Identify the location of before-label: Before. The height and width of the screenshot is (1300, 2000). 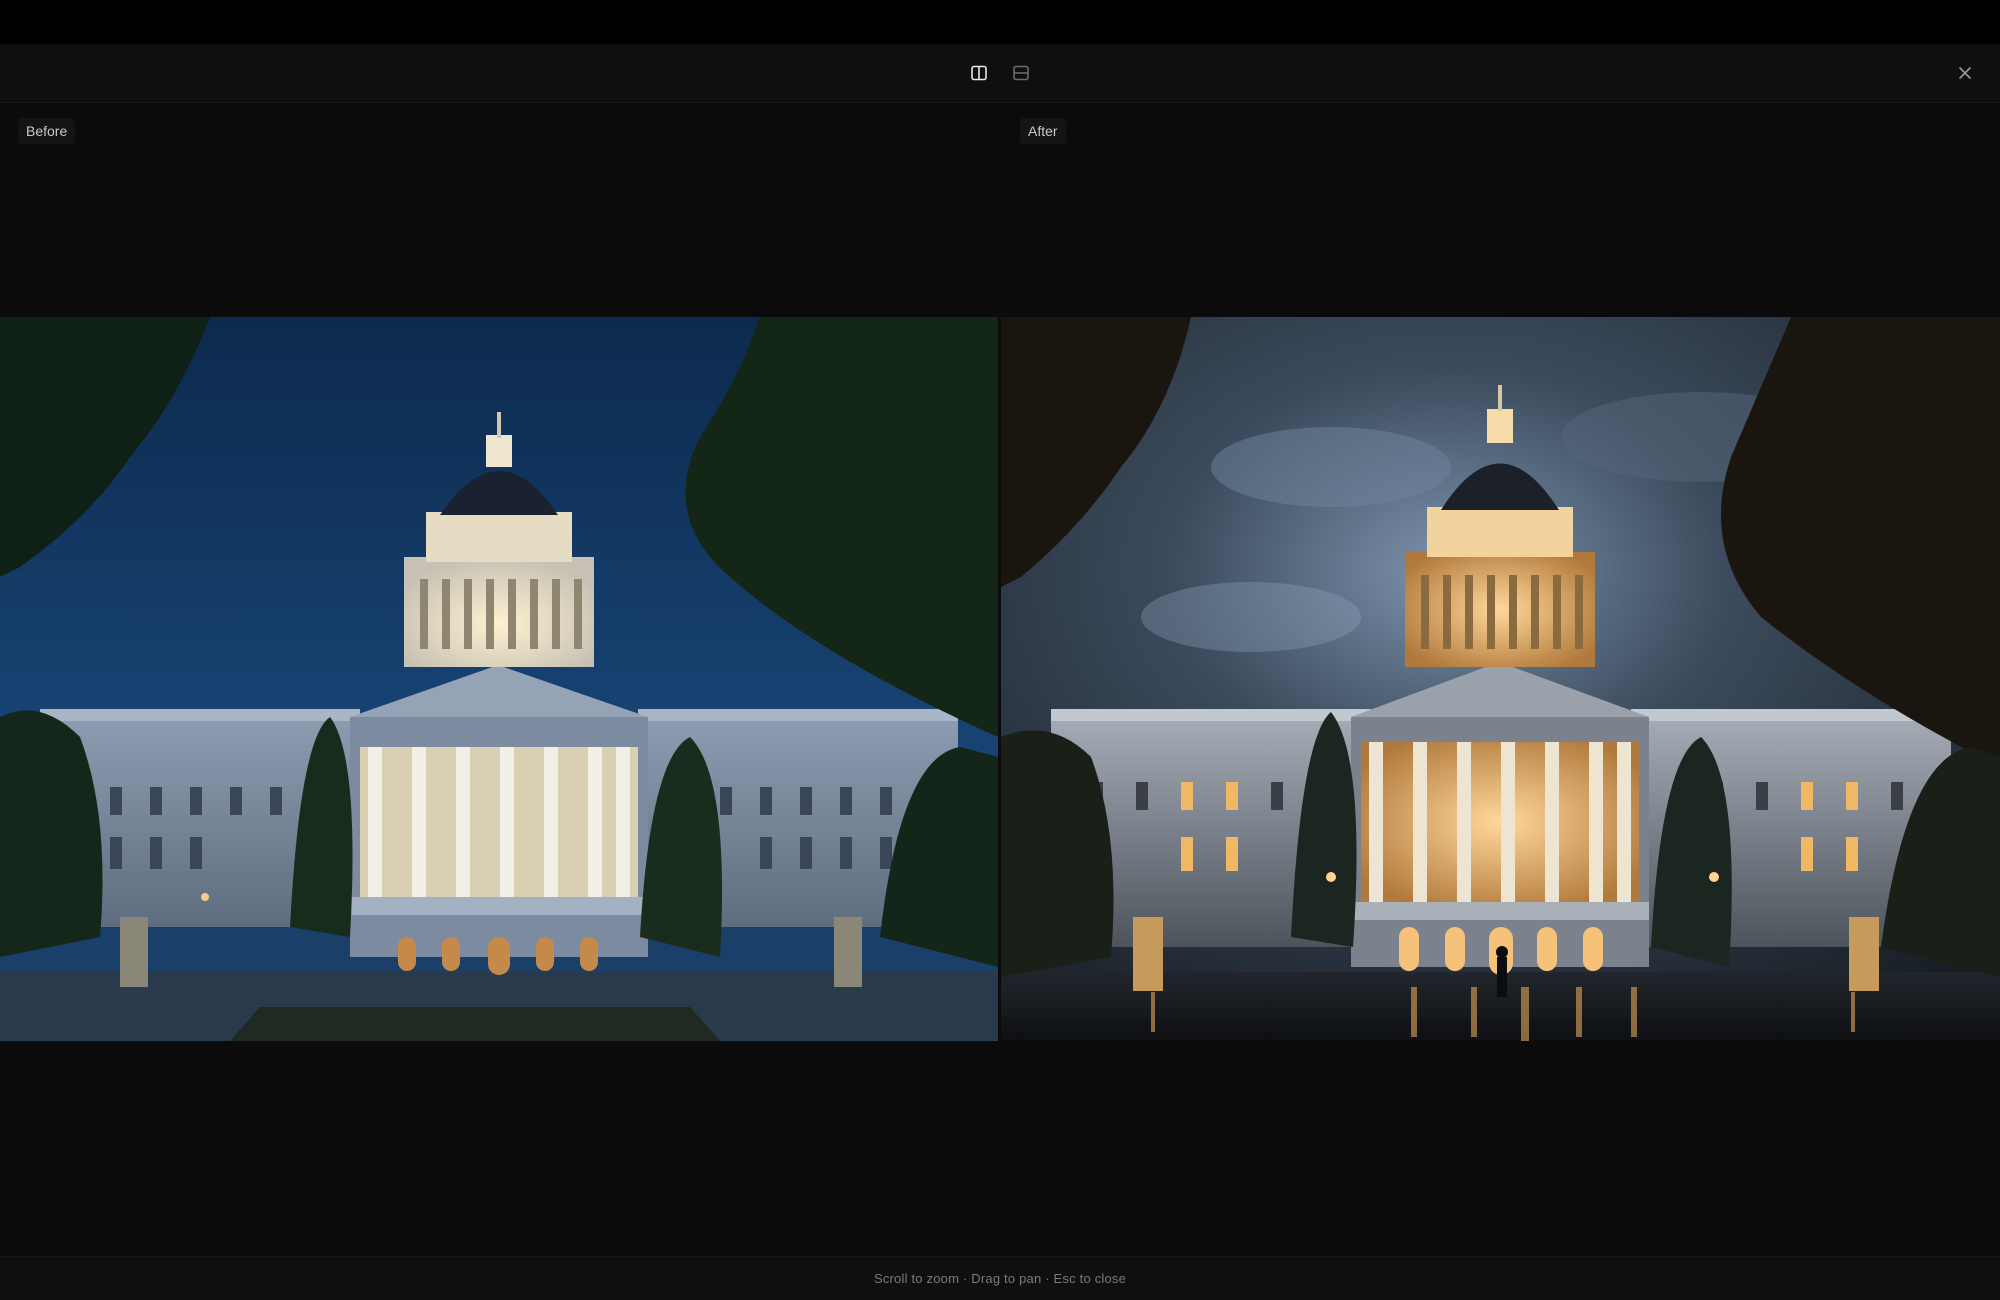
(47, 131).